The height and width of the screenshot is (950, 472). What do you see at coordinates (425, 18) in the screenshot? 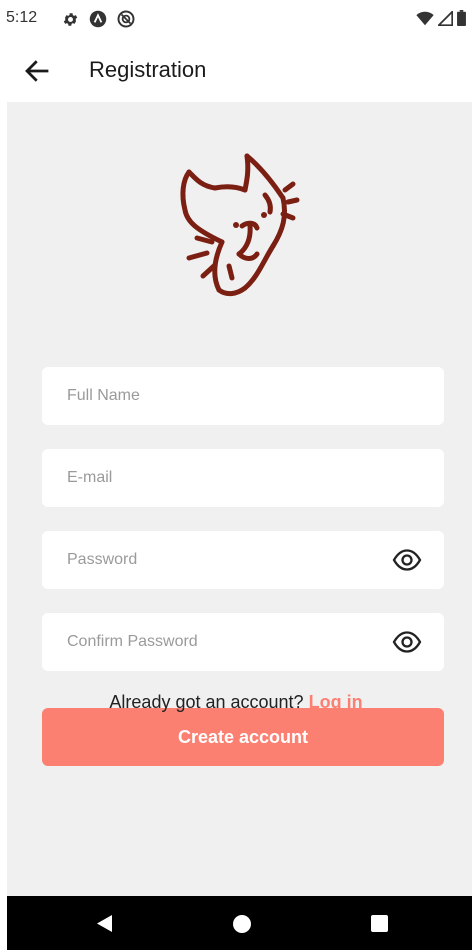
I see `wifi-icon` at bounding box center [425, 18].